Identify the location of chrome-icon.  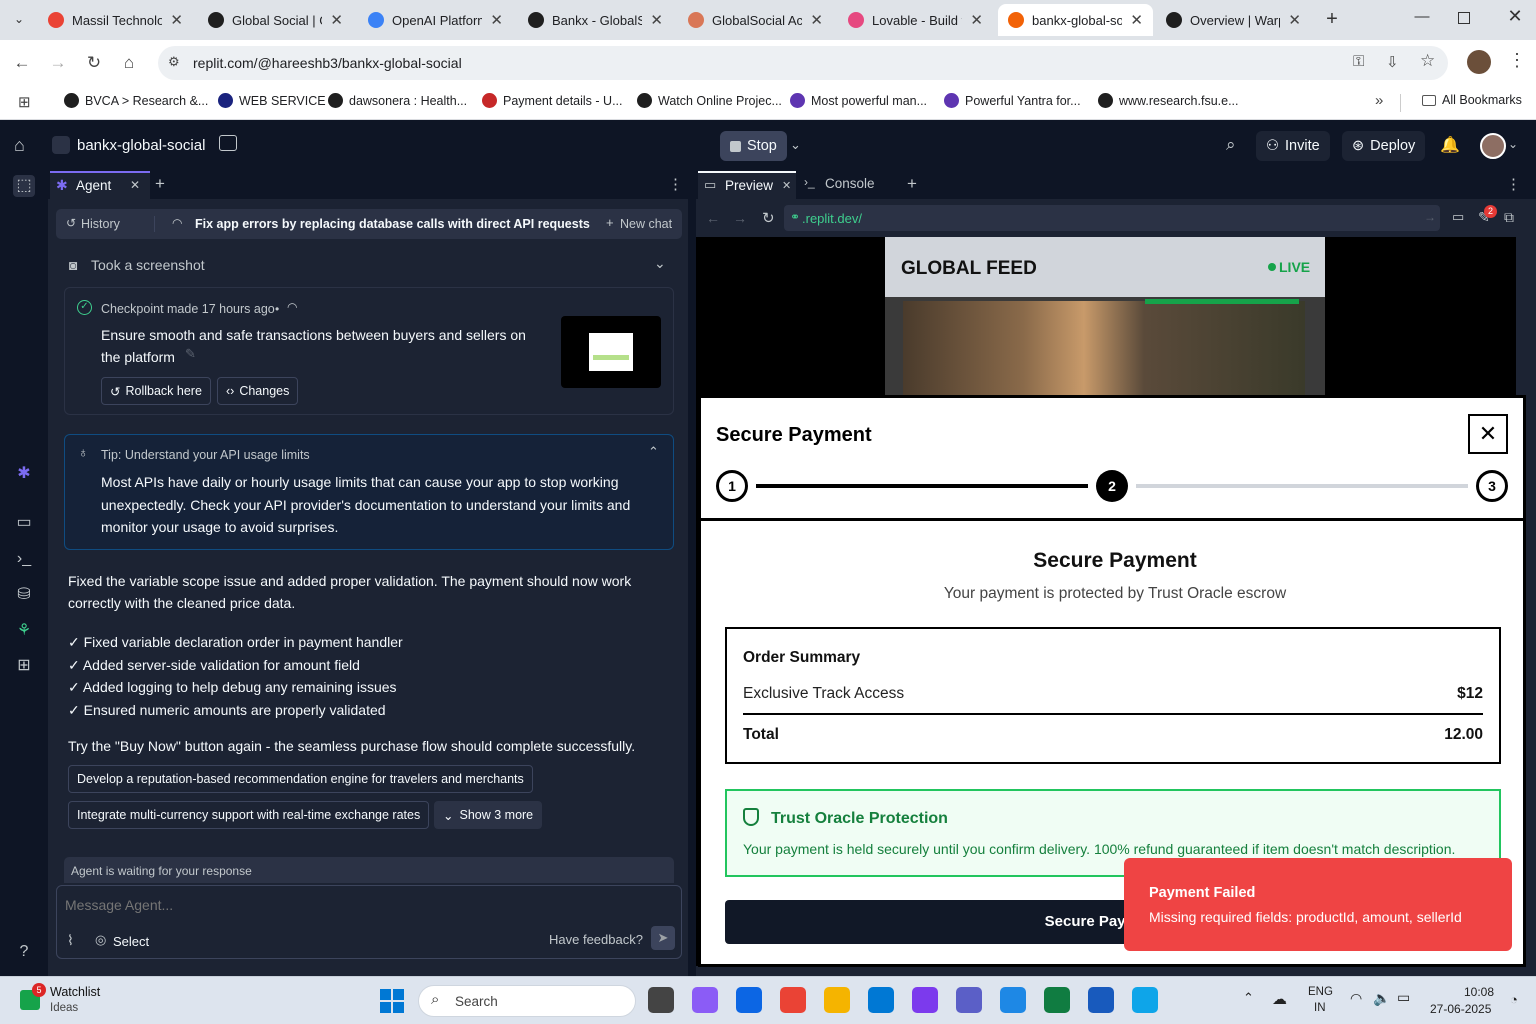
(793, 1000).